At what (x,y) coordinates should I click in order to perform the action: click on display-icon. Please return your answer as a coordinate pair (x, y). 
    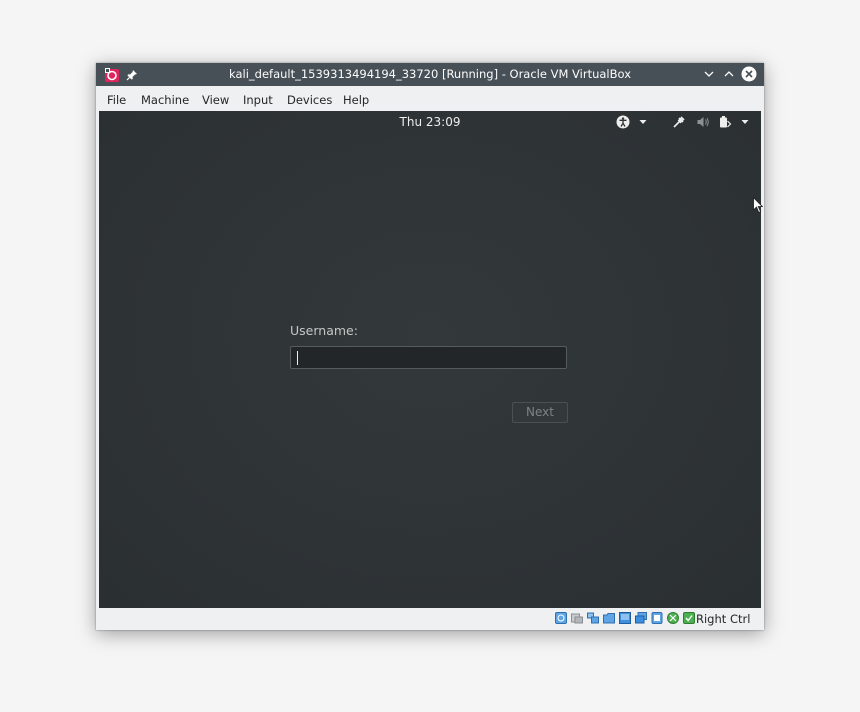
    Looking at the image, I should click on (657, 618).